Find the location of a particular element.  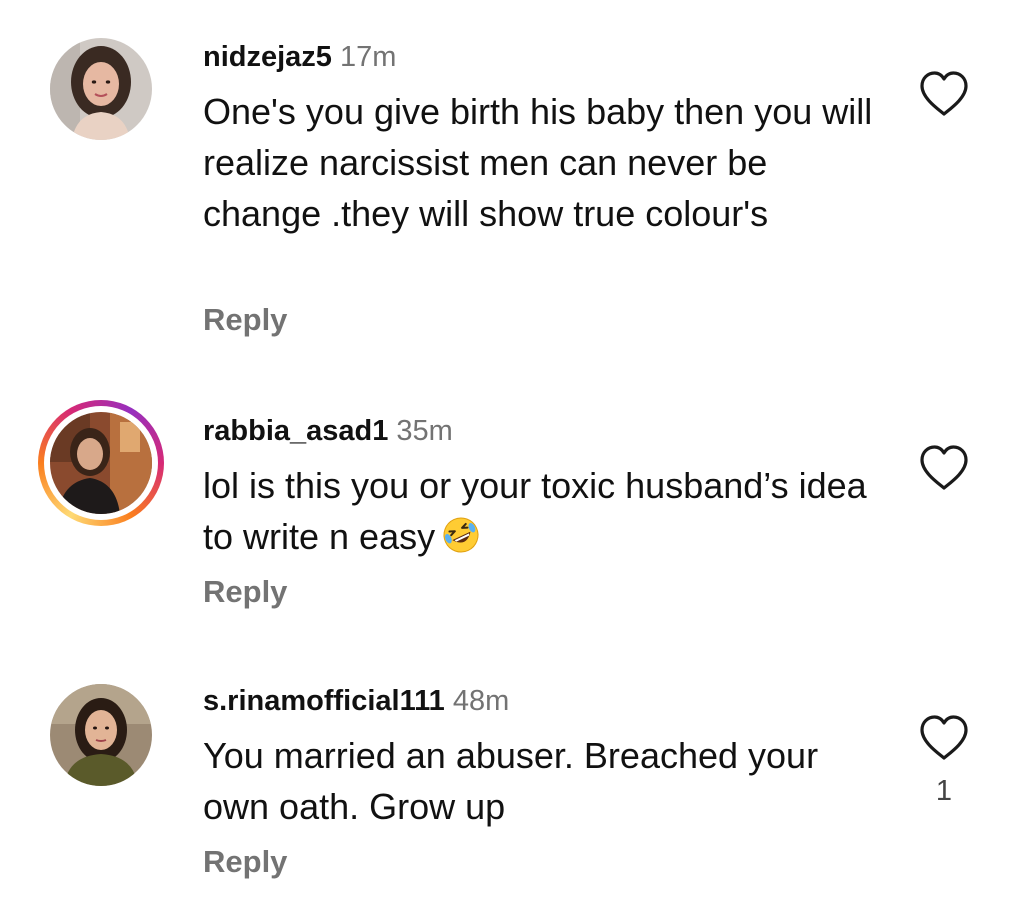

rolling-on-floor-laughing-emoji is located at coordinates (461, 535).